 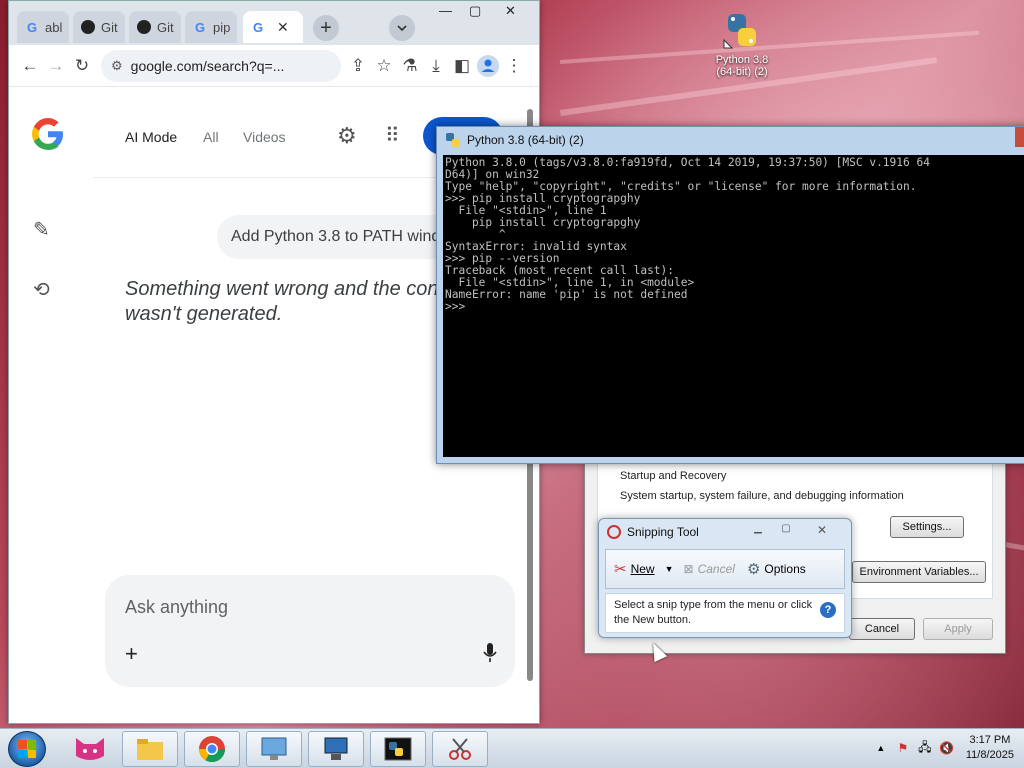 I want to click on taskbar-snipping-tool, so click(x=460, y=749).